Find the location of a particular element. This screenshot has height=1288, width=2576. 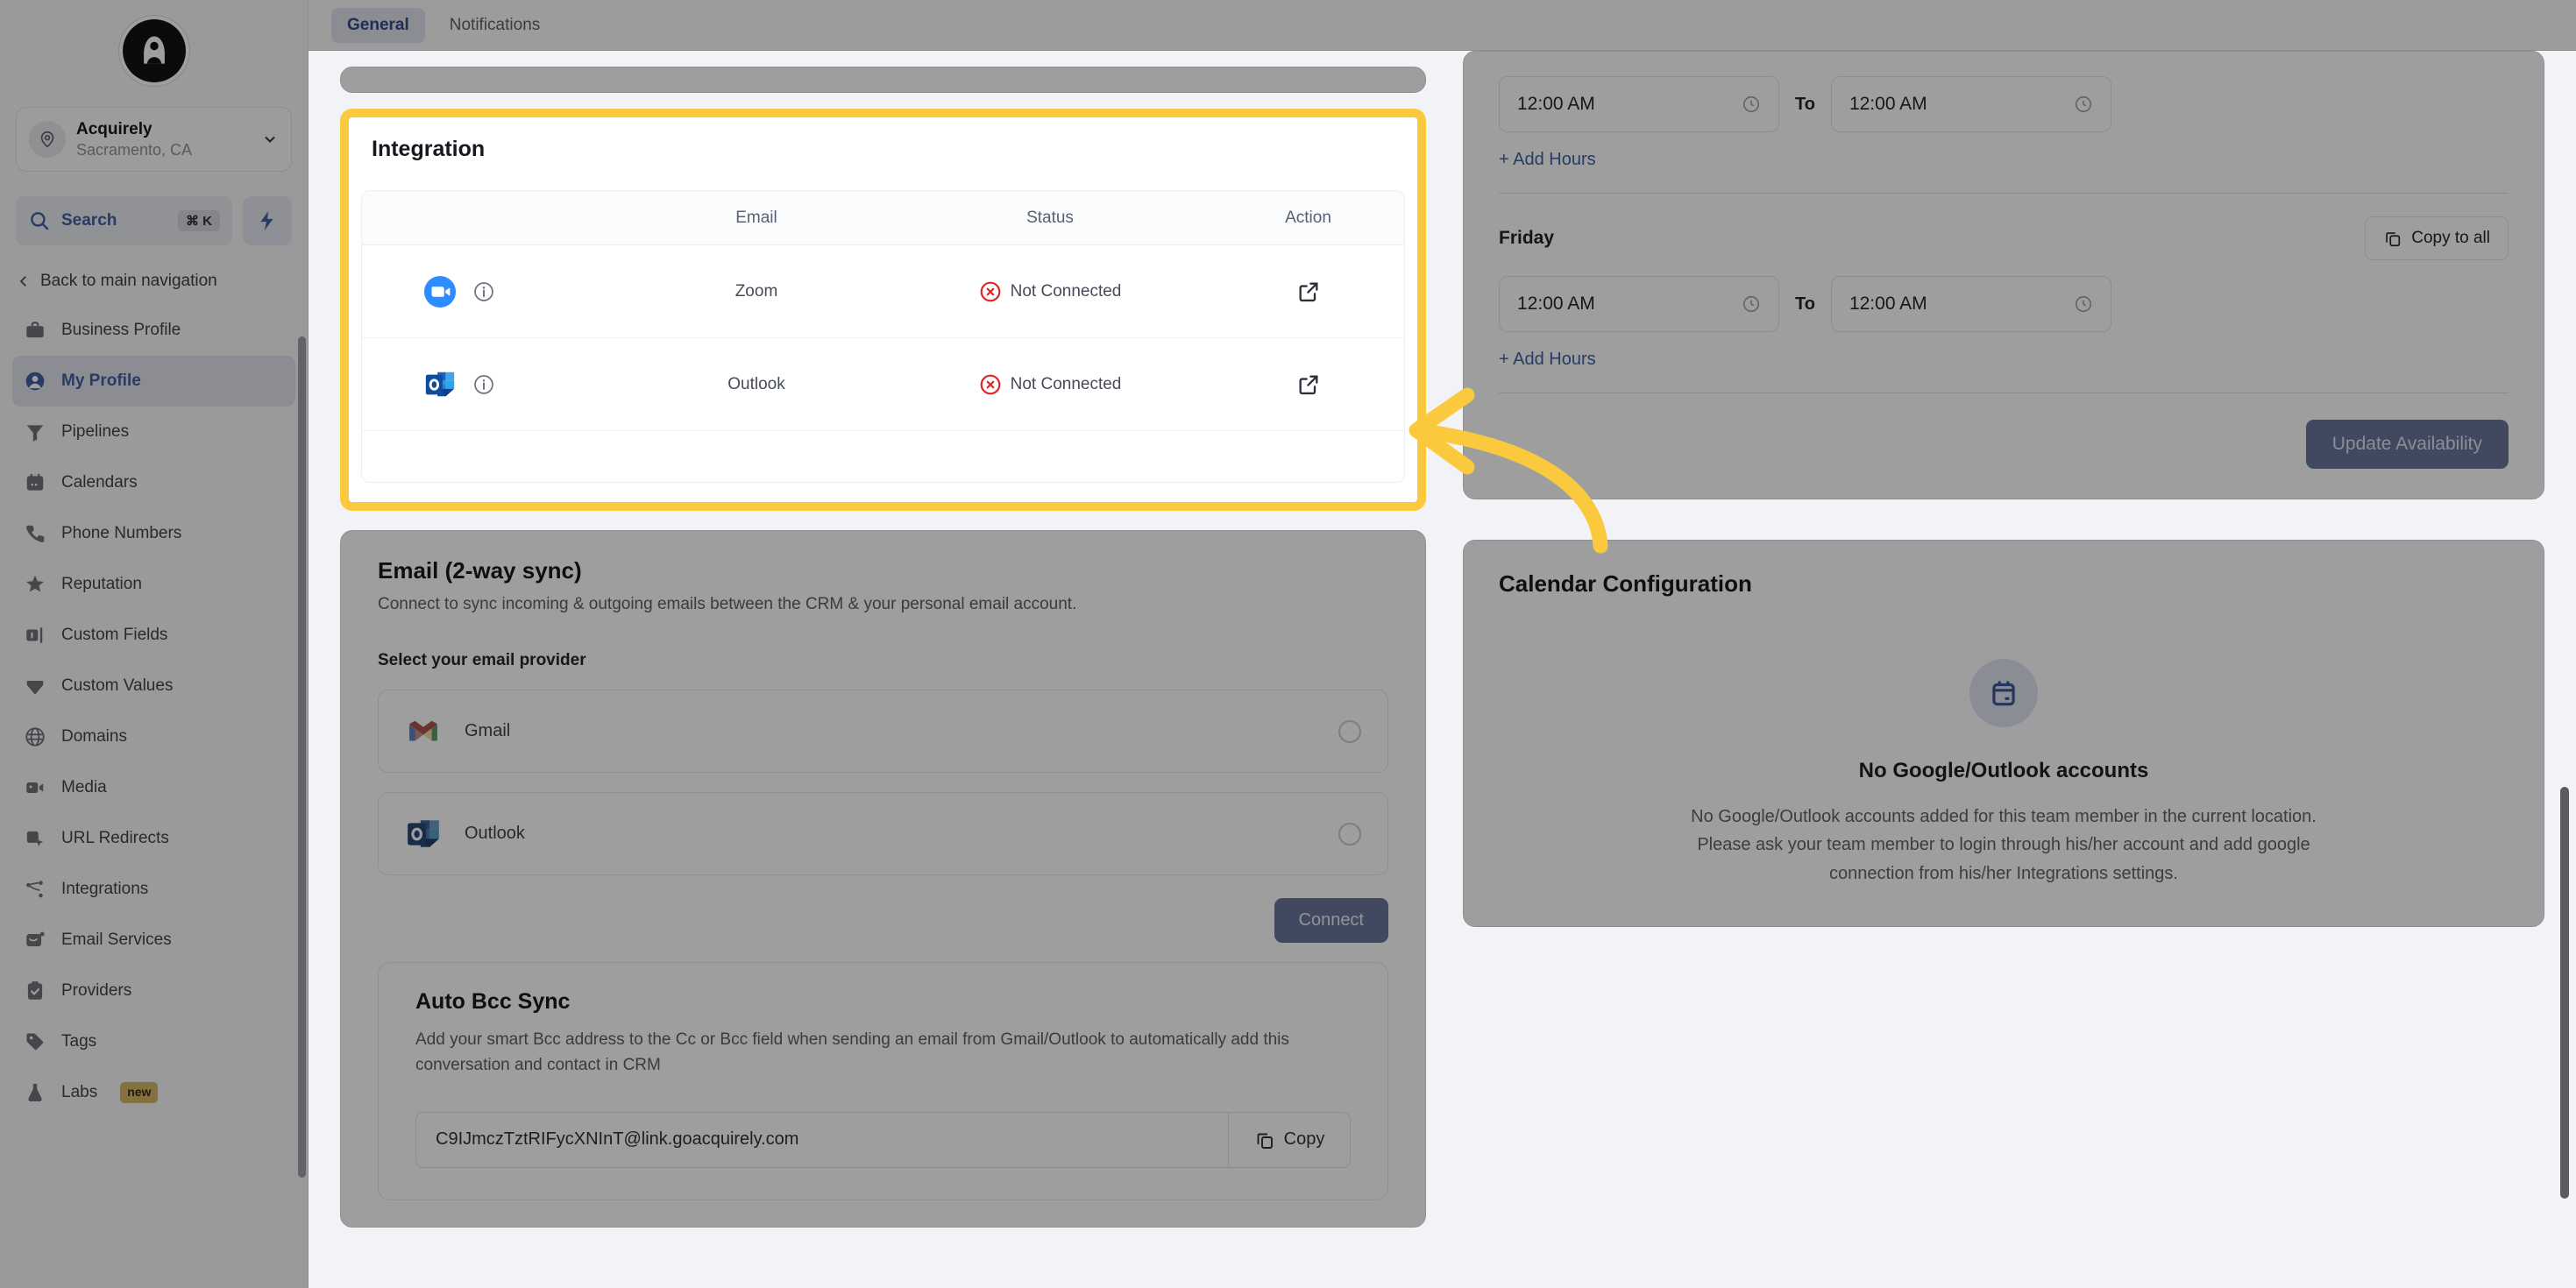

sidebar-item-label: Pipelines is located at coordinates (95, 431).